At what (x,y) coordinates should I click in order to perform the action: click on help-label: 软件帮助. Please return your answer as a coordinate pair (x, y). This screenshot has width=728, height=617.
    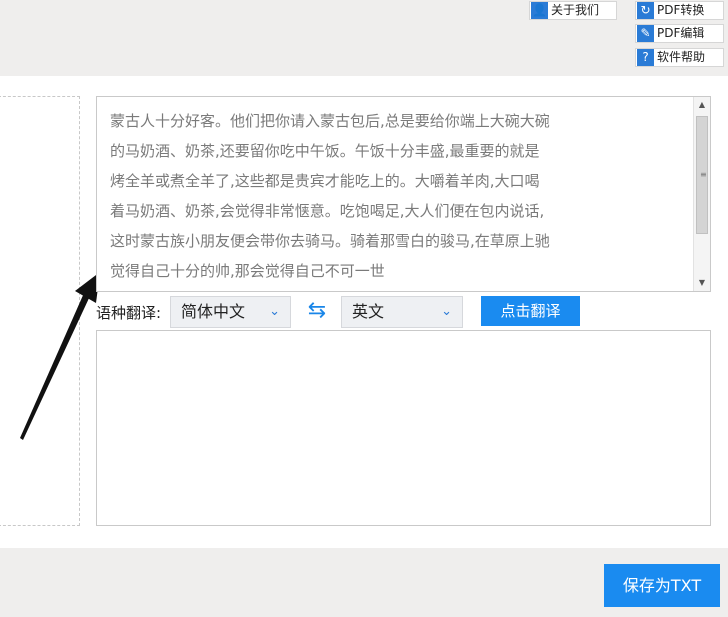
    Looking at the image, I should click on (681, 57).